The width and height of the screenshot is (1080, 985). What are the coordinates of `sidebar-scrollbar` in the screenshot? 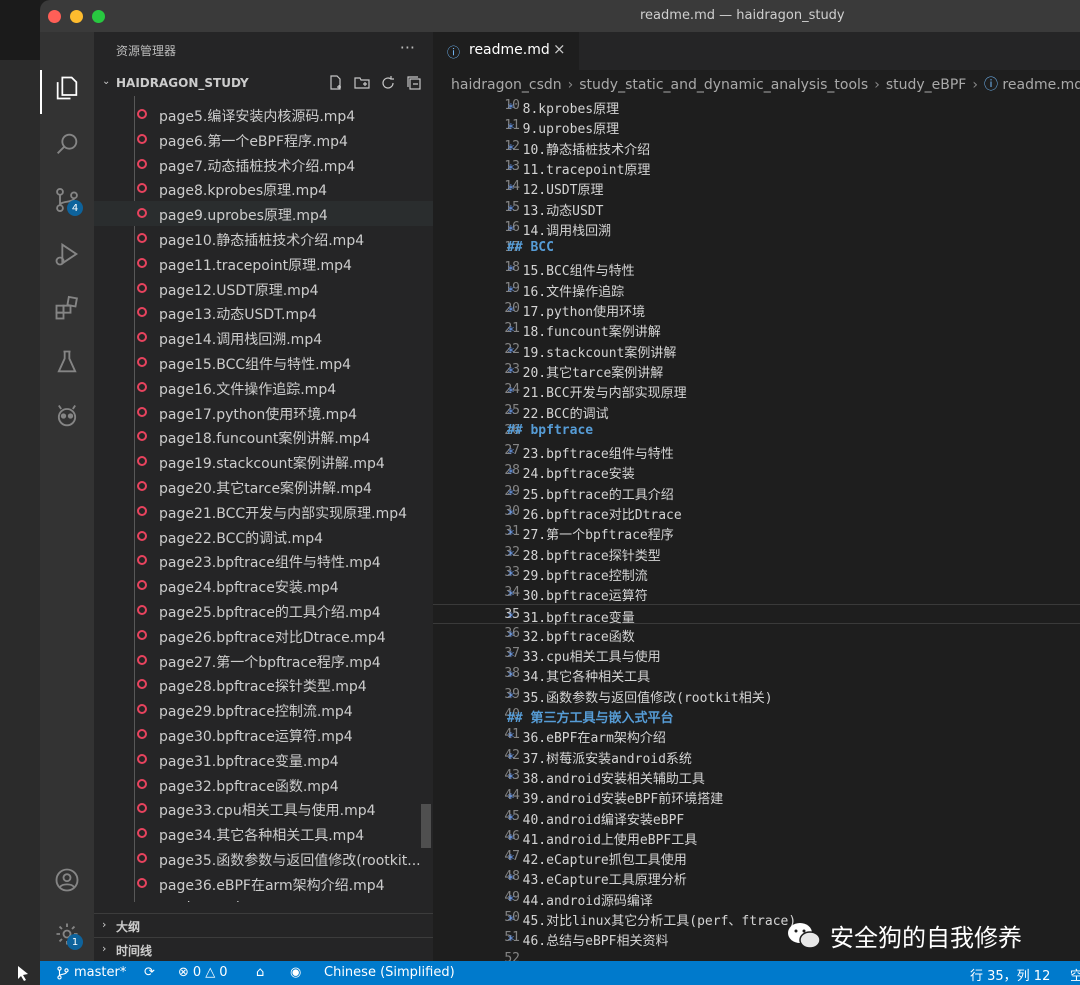 It's located at (426, 826).